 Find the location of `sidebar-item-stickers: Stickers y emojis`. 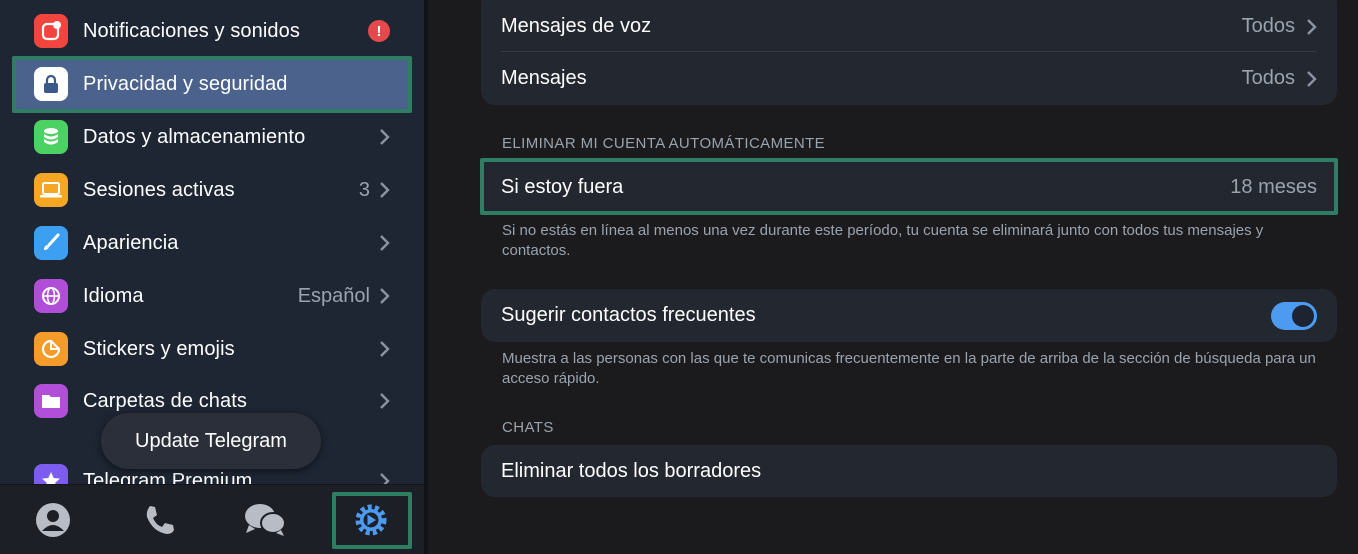

sidebar-item-stickers: Stickers y emojis is located at coordinates (212, 349).